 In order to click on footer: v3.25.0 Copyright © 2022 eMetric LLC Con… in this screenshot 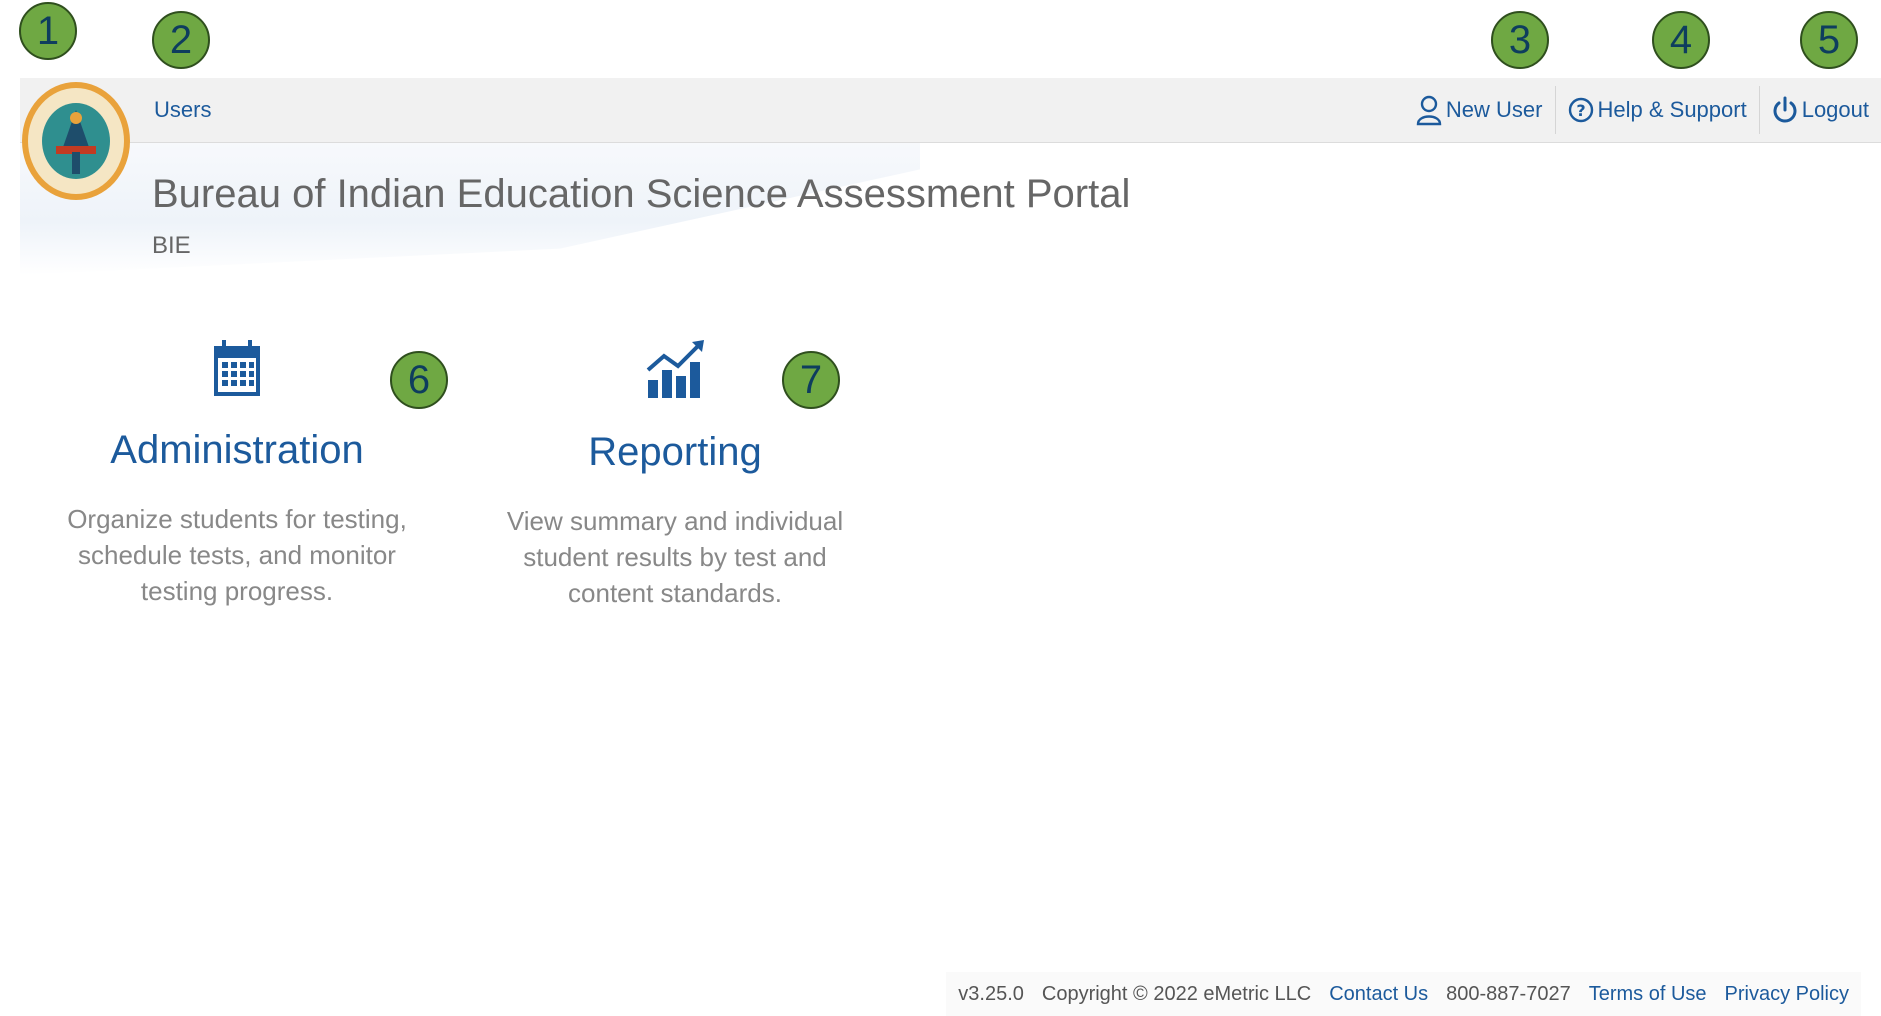, I will do `click(1403, 994)`.